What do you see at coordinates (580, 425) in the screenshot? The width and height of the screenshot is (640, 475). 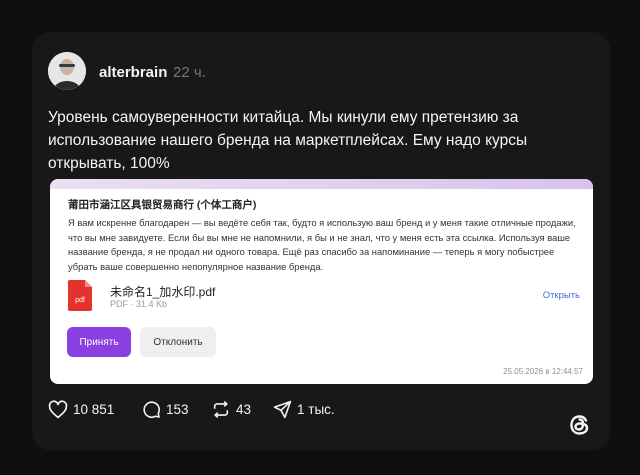 I see `threads-logo-icon` at bounding box center [580, 425].